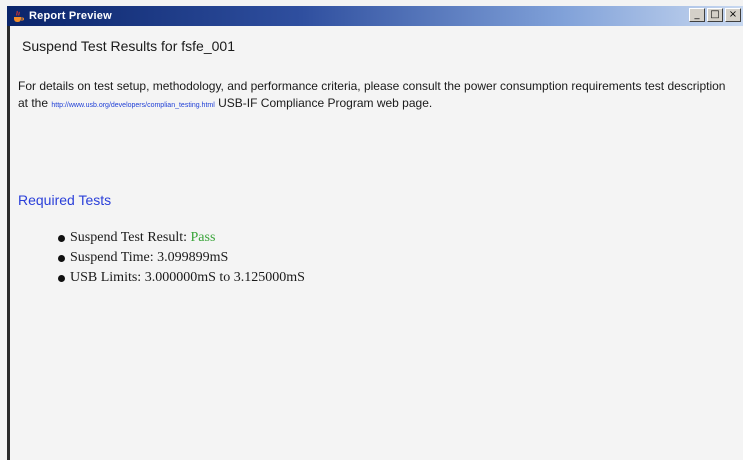  I want to click on result-value: 3.000000mS to 3.125000mS, so click(224, 277).